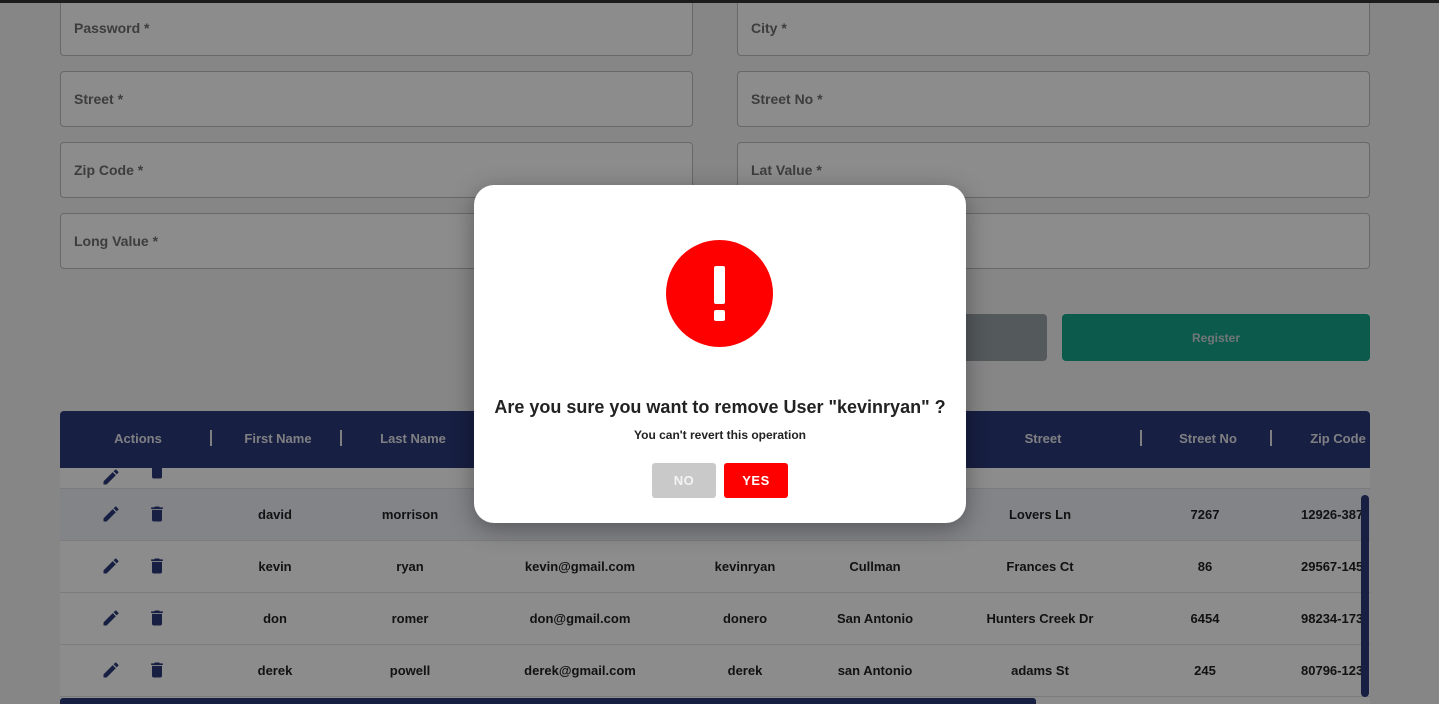 The height and width of the screenshot is (704, 1439). What do you see at coordinates (719, 315) in the screenshot?
I see `exclamation-dot` at bounding box center [719, 315].